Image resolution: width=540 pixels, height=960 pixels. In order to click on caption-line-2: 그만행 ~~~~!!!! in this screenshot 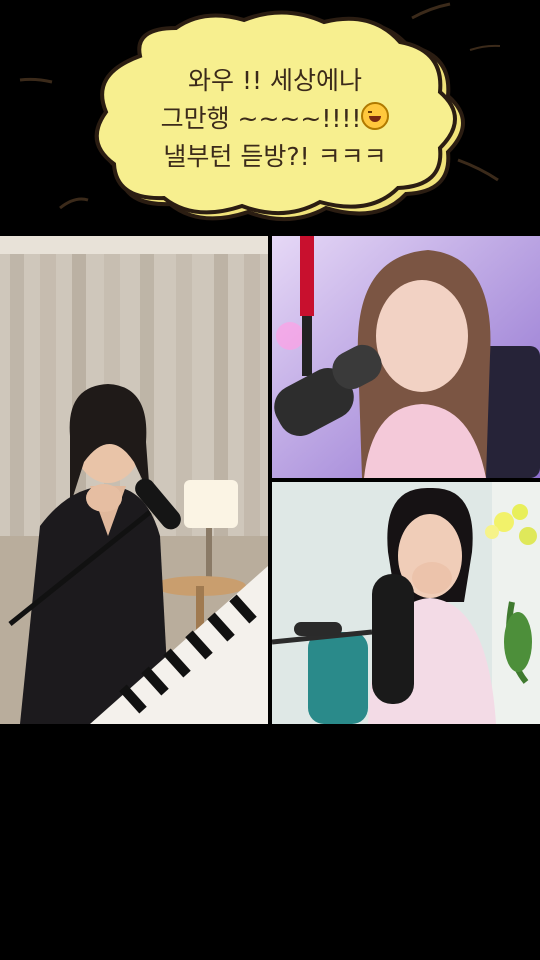, I will do `click(261, 118)`.